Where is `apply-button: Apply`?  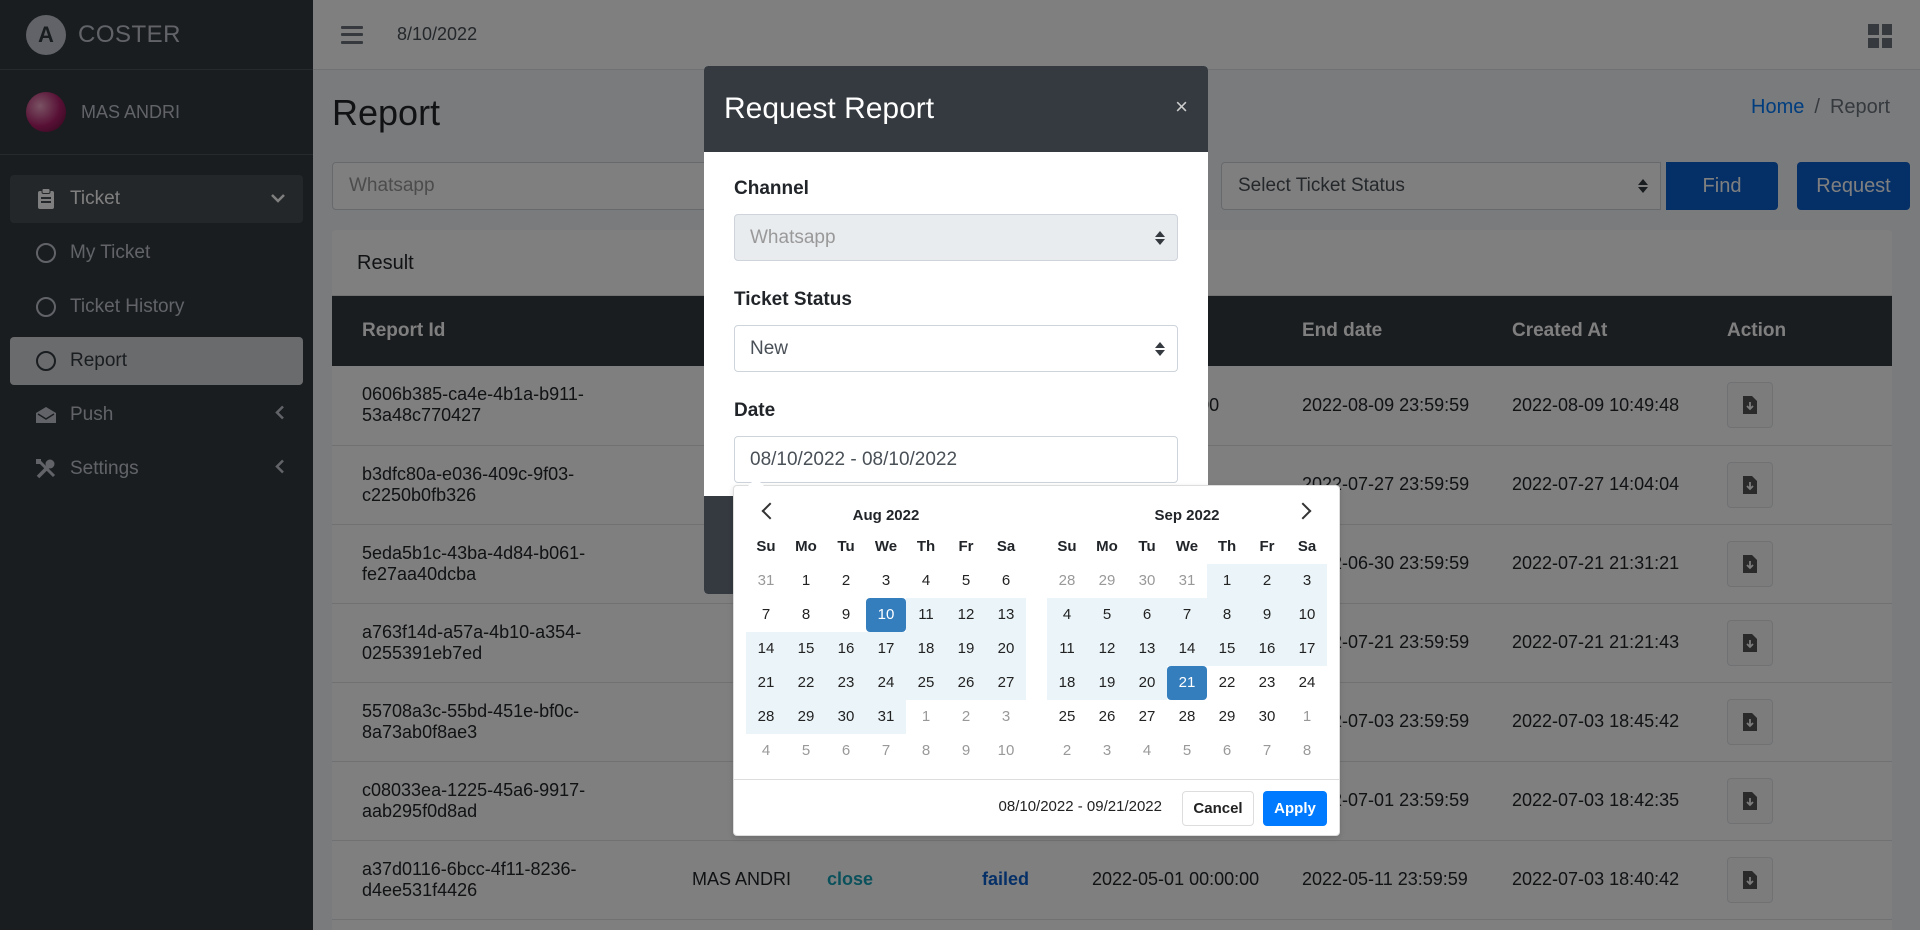
apply-button: Apply is located at coordinates (1295, 808).